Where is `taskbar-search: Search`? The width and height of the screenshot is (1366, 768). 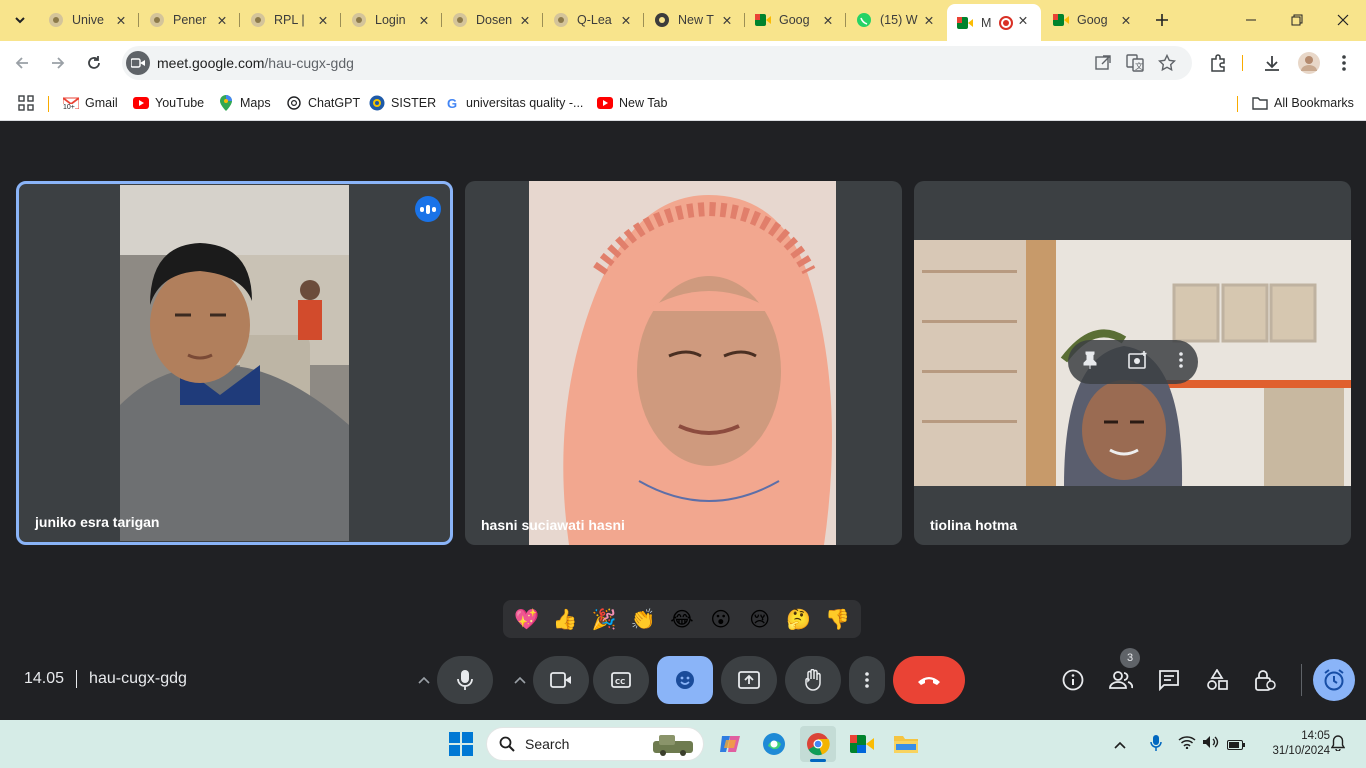
taskbar-search: Search is located at coordinates (595, 744).